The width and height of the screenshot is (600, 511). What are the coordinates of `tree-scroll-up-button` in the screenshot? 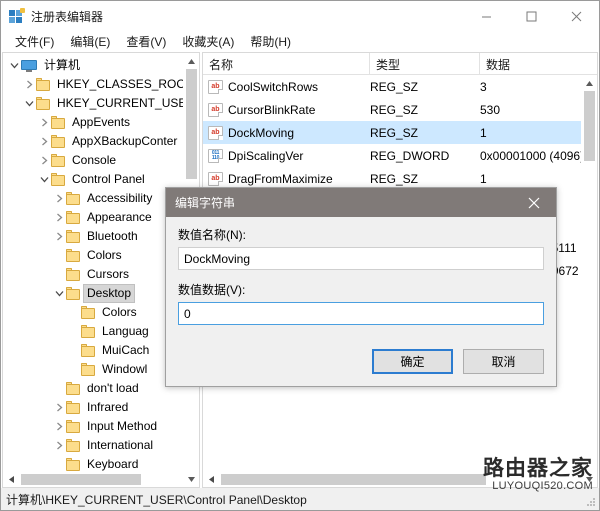 It's located at (191, 61).